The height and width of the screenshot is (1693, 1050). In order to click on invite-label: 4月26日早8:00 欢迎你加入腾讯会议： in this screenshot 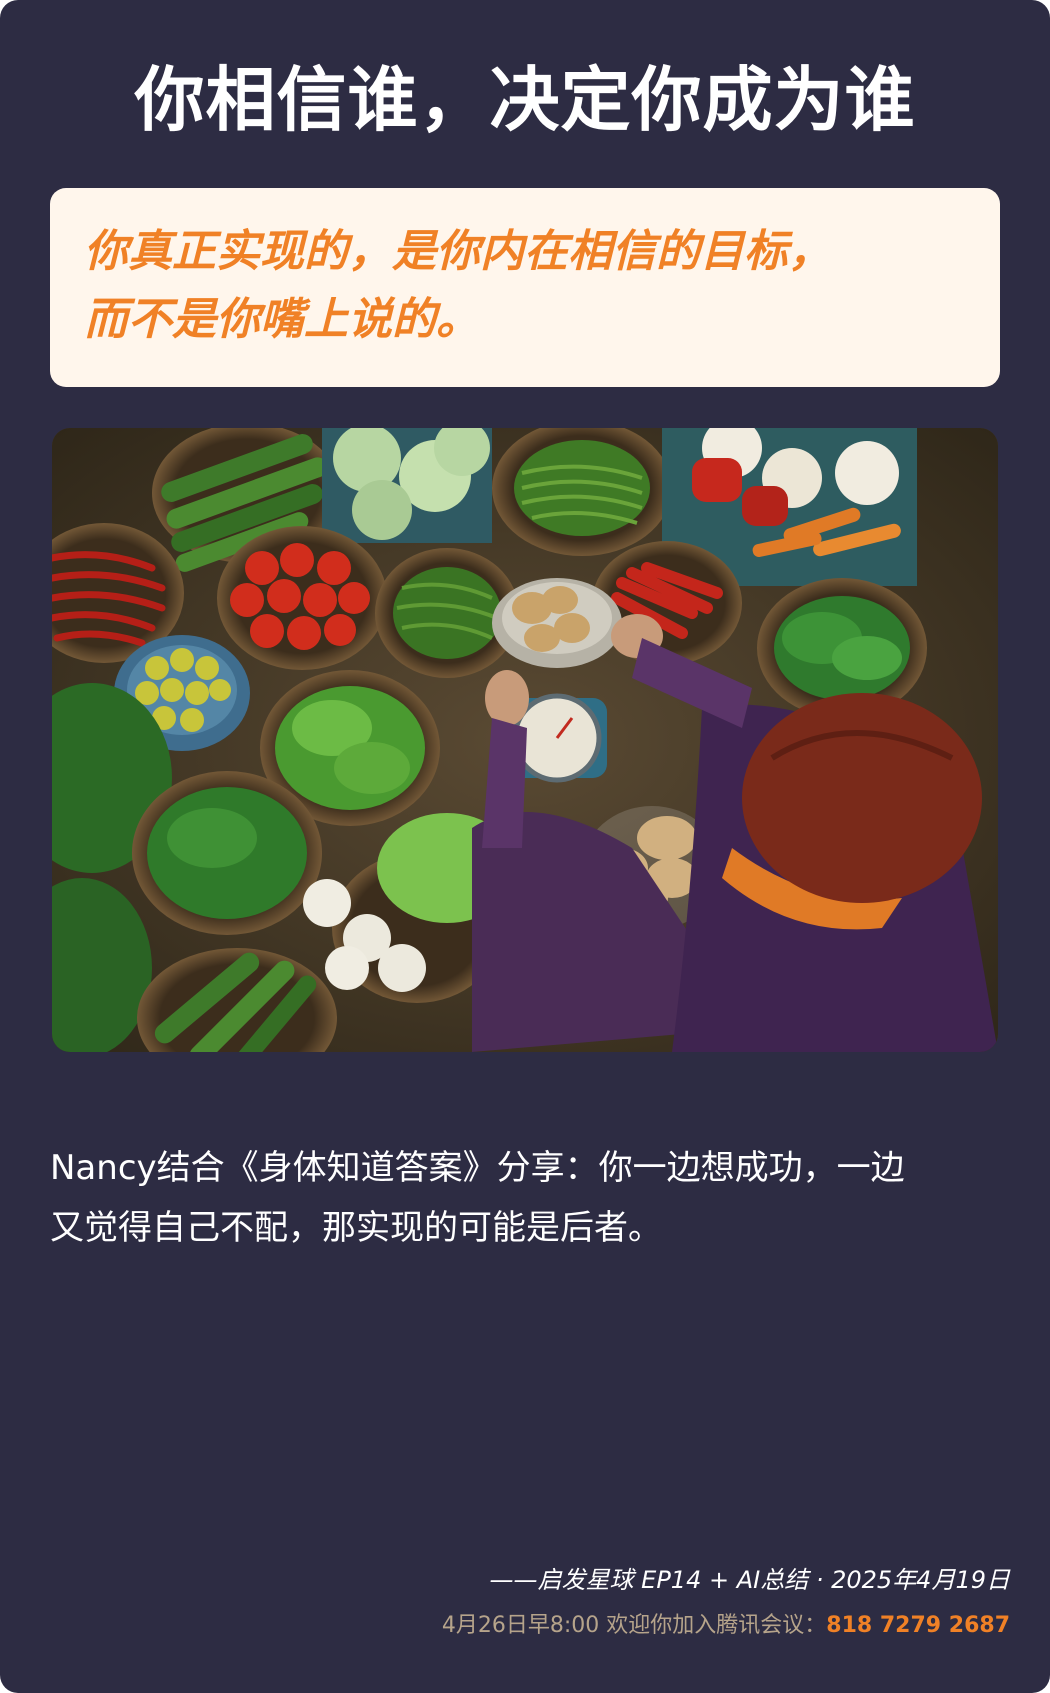, I will do `click(634, 1625)`.